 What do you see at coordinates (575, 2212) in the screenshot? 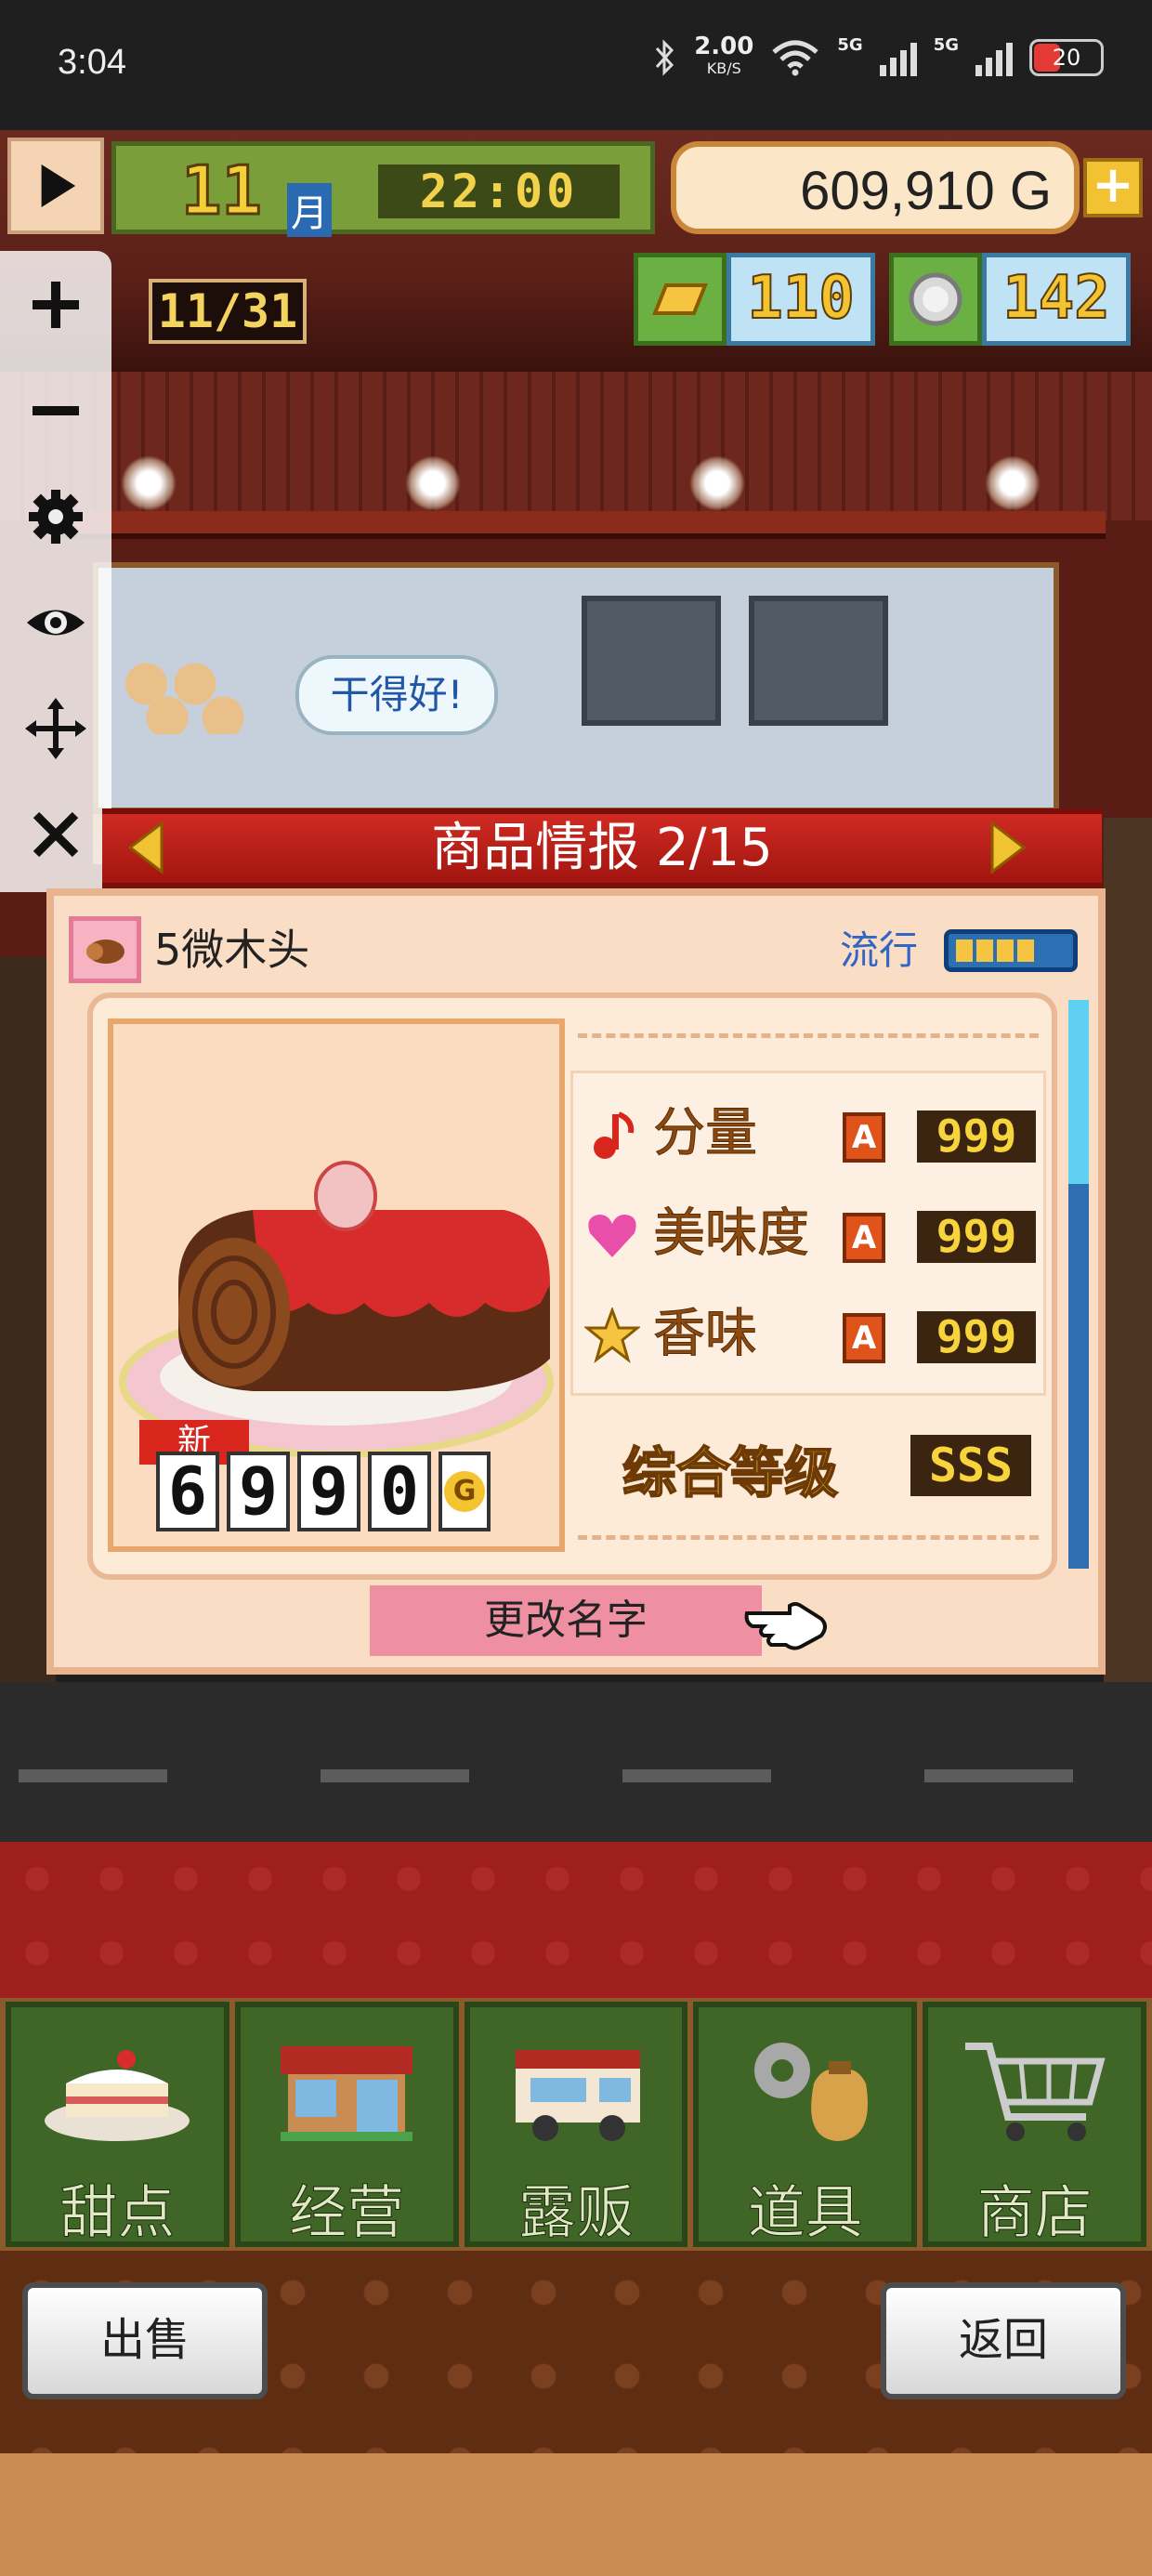
I see `nav-label: 露贩` at bounding box center [575, 2212].